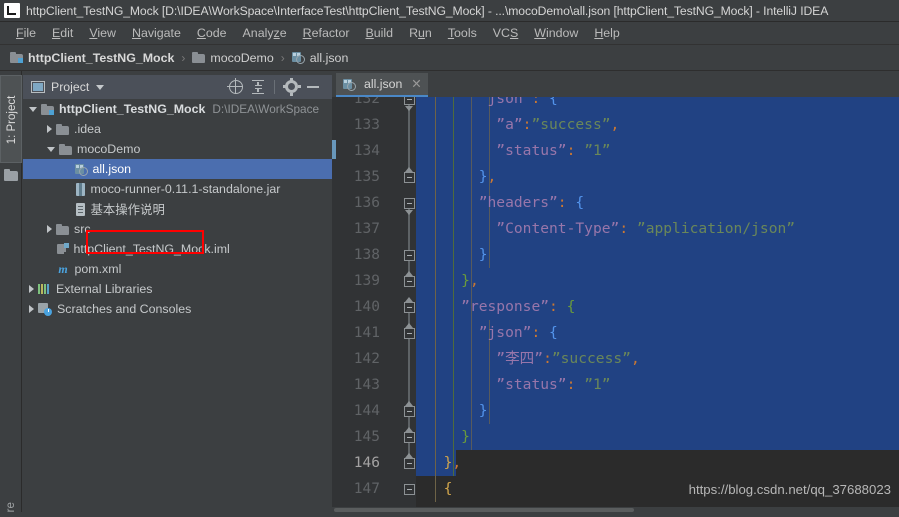  What do you see at coordinates (11, 497) in the screenshot?
I see `tool-window-tab-structure: ture` at bounding box center [11, 497].